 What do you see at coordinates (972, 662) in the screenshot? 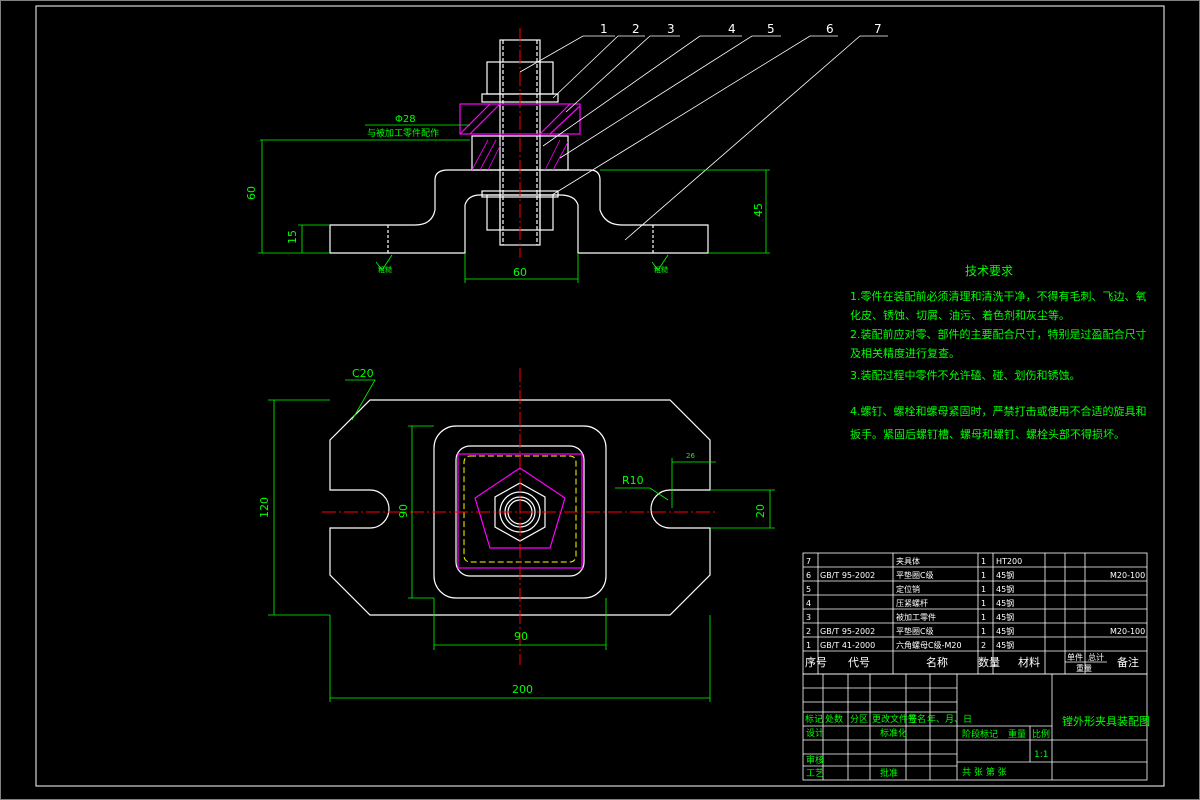
I see `parts-header: 序号 代号 名称 数量 材料 单件 总计 重量 备注` at bounding box center [972, 662].